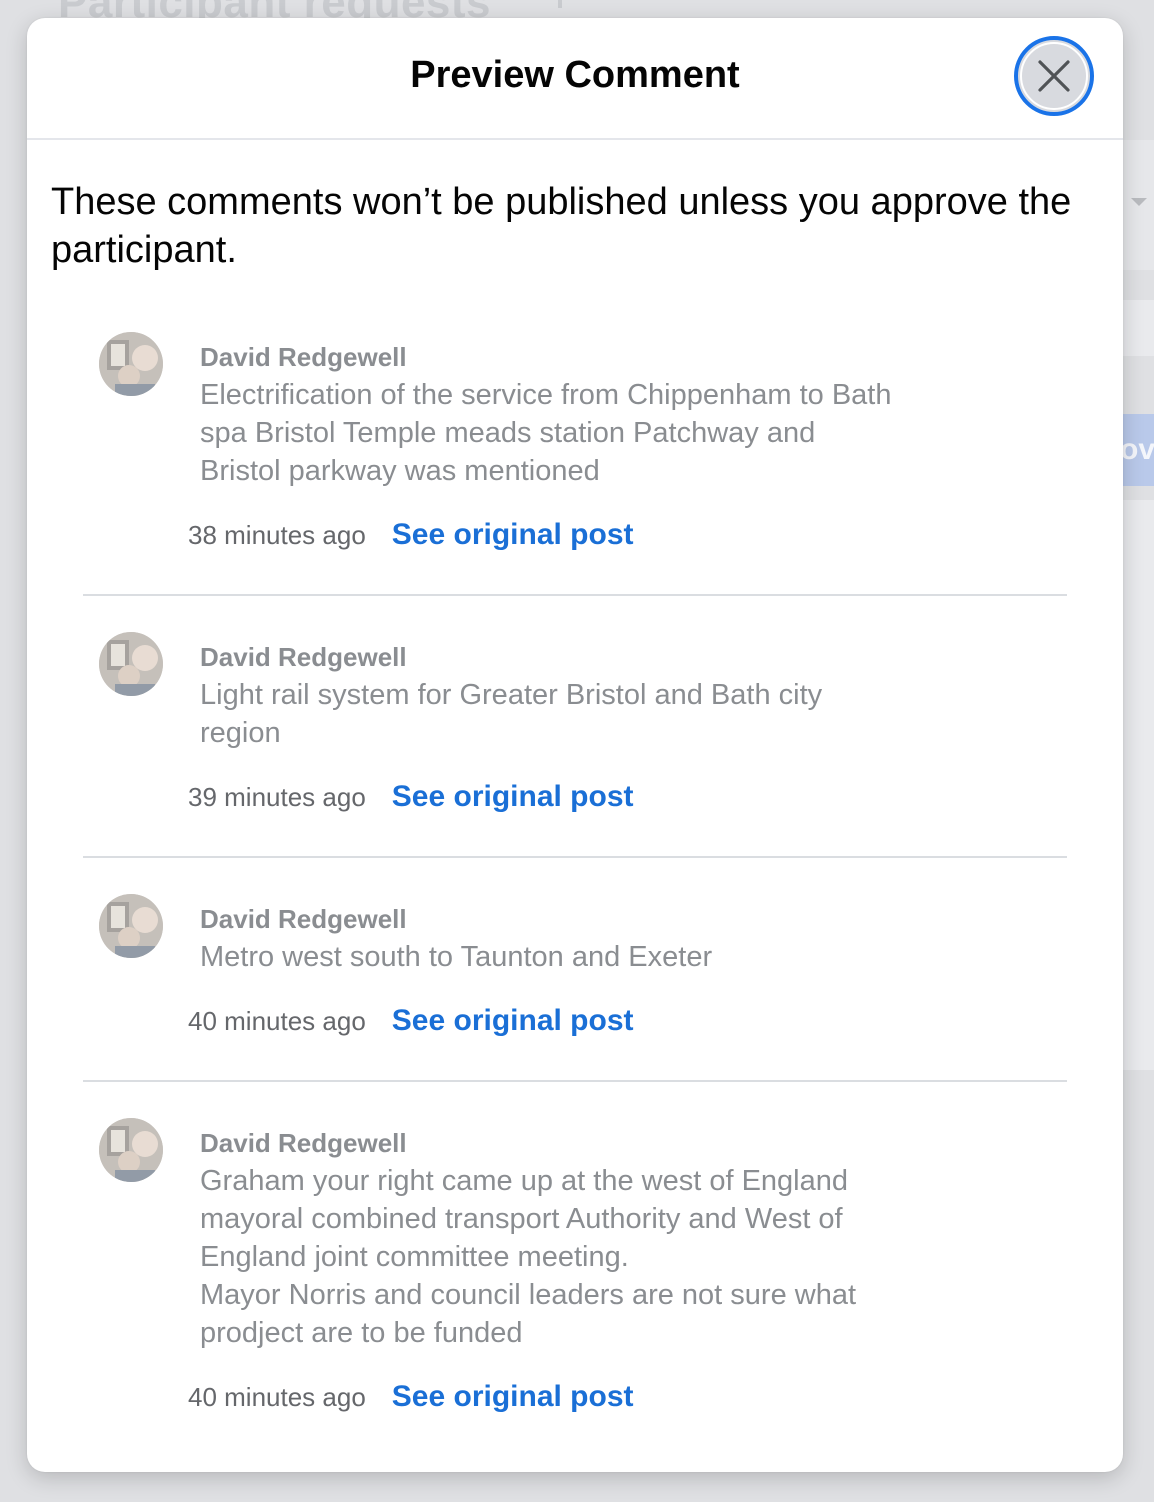 Image resolution: width=1154 pixels, height=1502 pixels. I want to click on comment-meta: 39 minutes ago See original post, so click(411, 797).